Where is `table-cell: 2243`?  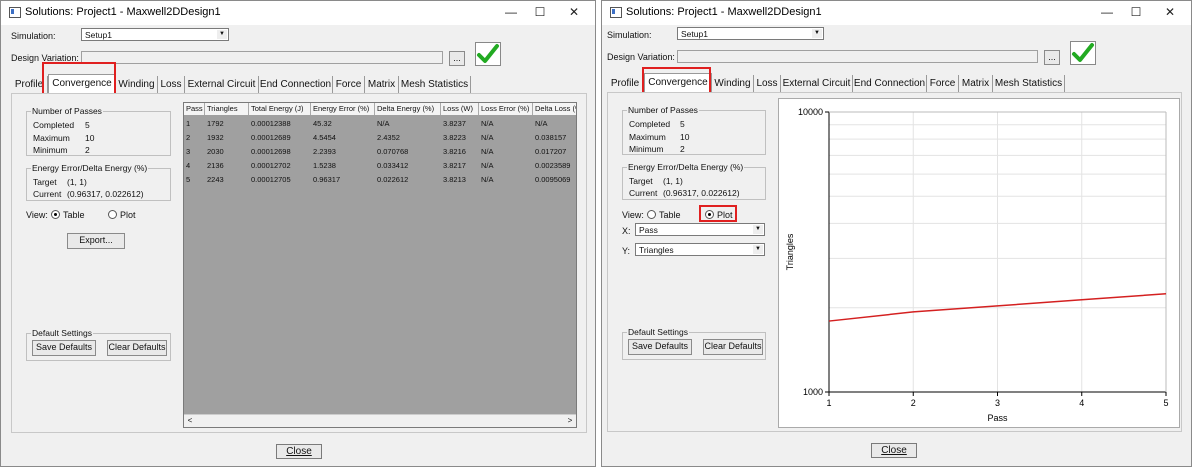
table-cell: 2243 is located at coordinates (215, 179).